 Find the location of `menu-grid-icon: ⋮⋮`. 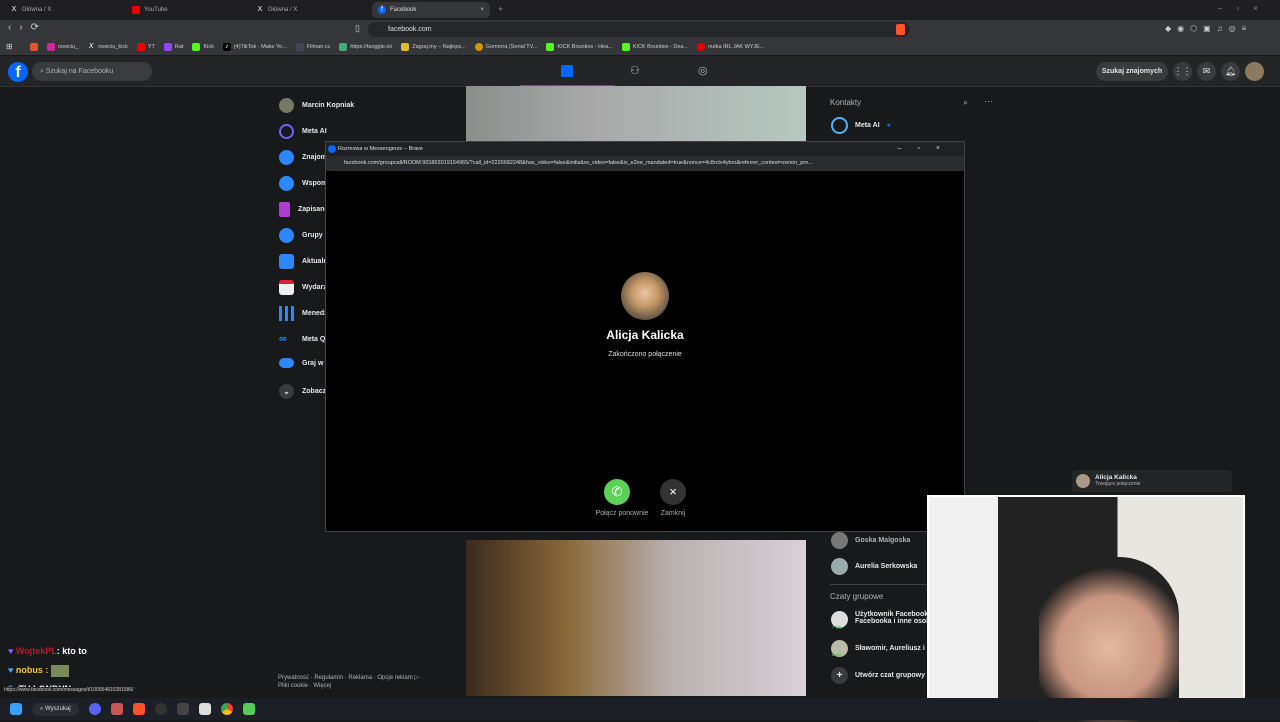

menu-grid-icon: ⋮⋮ is located at coordinates (1182, 71).